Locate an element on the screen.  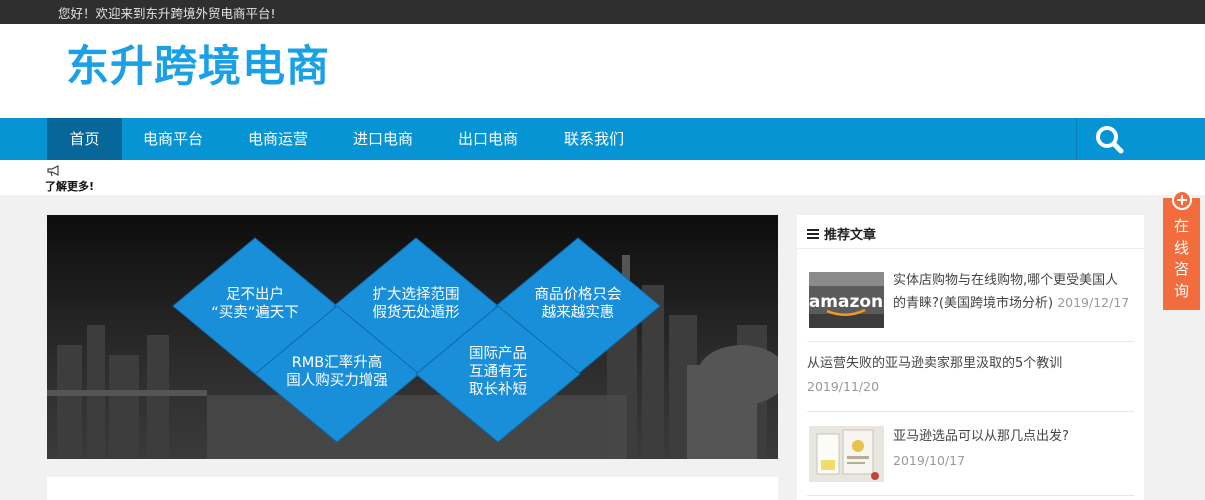
article-item: 从运营失败的亚马逊卖家那里汲取的5个教训 2019/11/20 is located at coordinates (970, 378).